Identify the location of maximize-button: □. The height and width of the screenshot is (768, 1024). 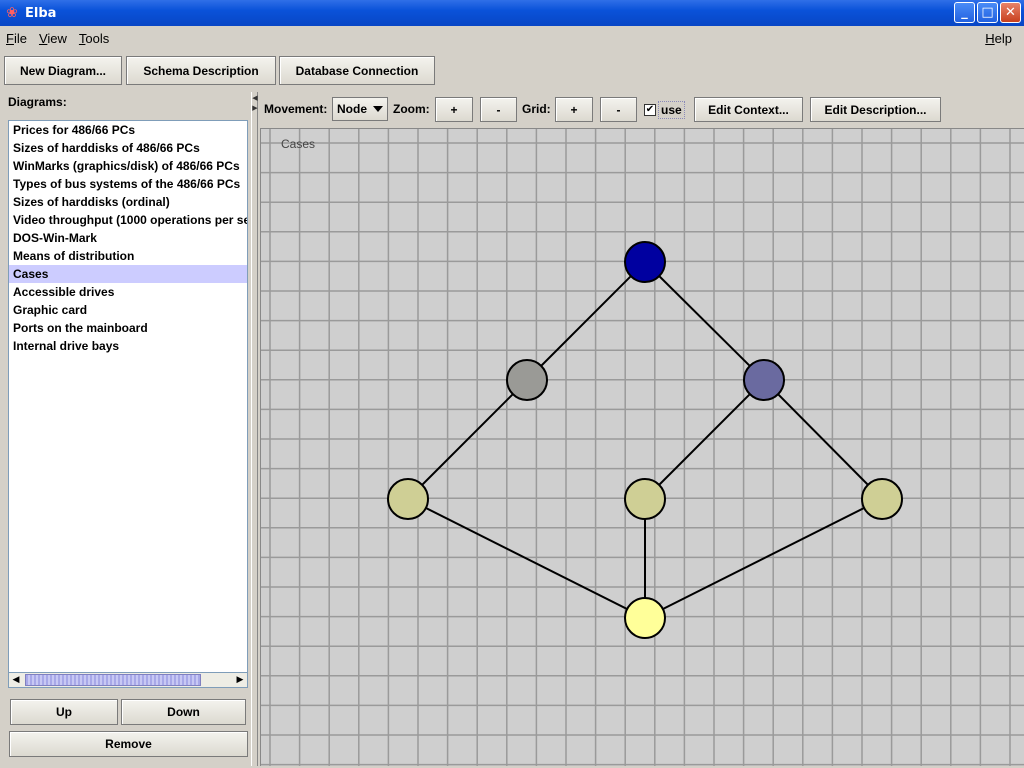
(987, 12).